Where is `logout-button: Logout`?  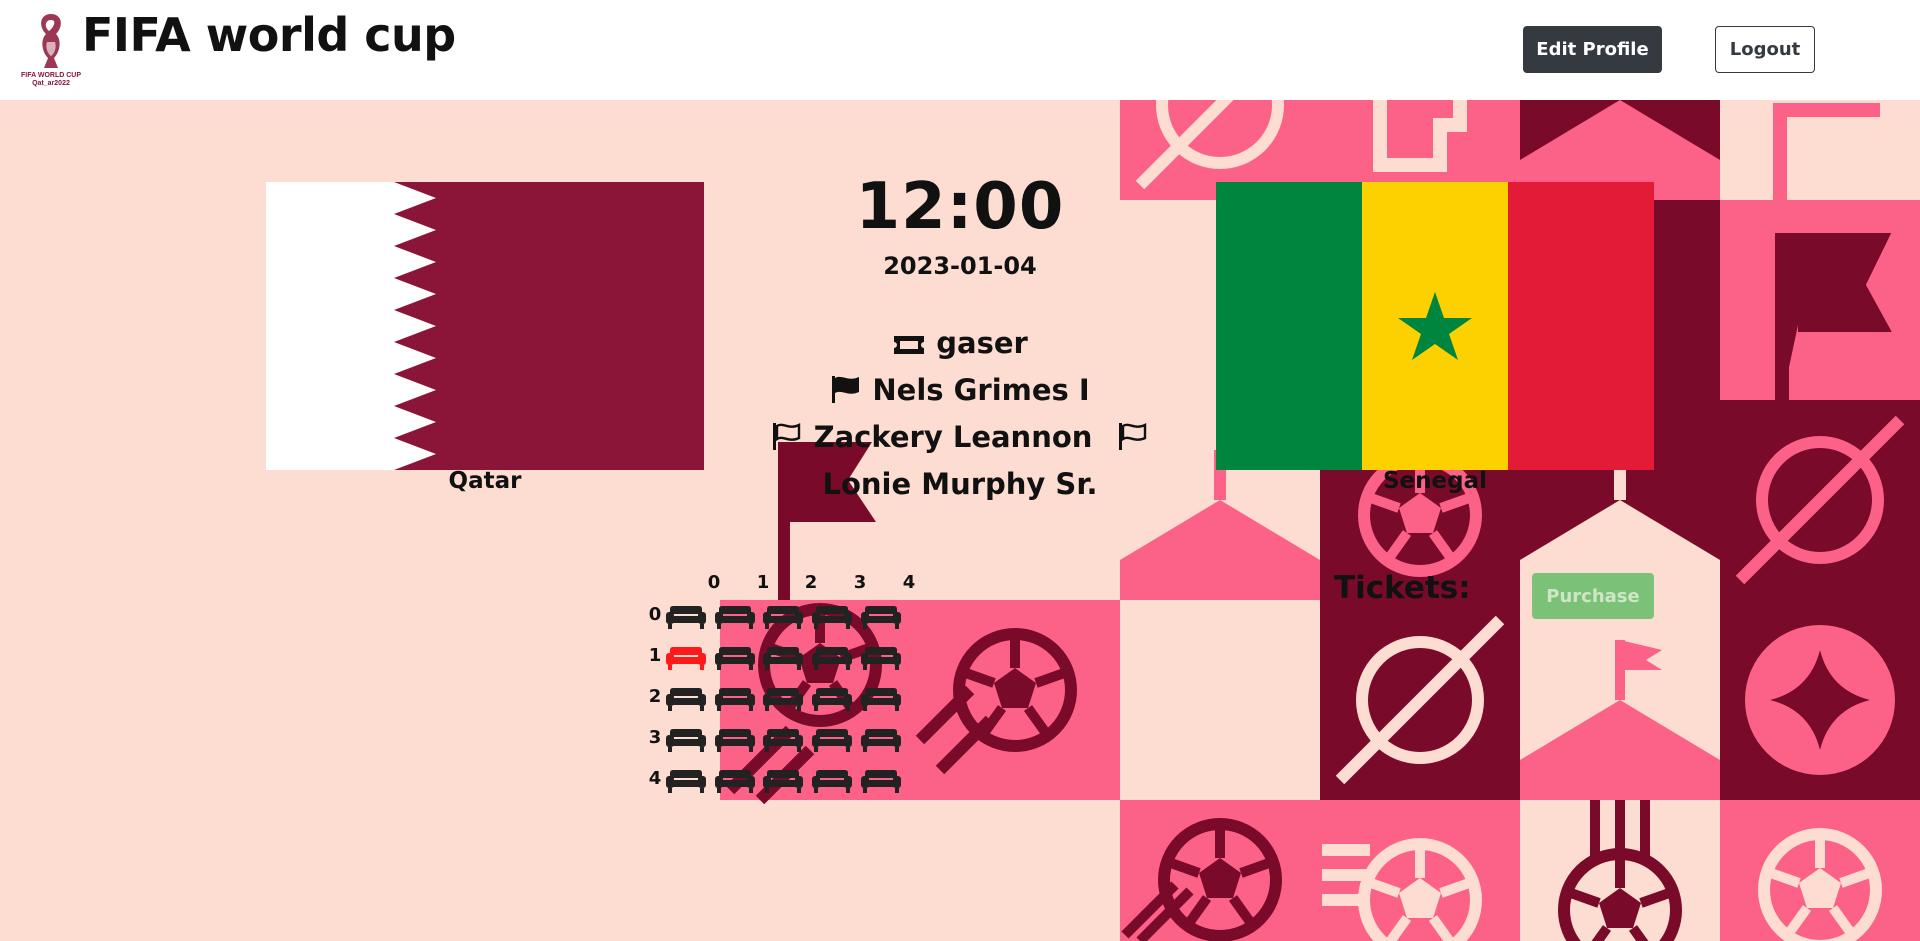 logout-button: Logout is located at coordinates (1765, 49).